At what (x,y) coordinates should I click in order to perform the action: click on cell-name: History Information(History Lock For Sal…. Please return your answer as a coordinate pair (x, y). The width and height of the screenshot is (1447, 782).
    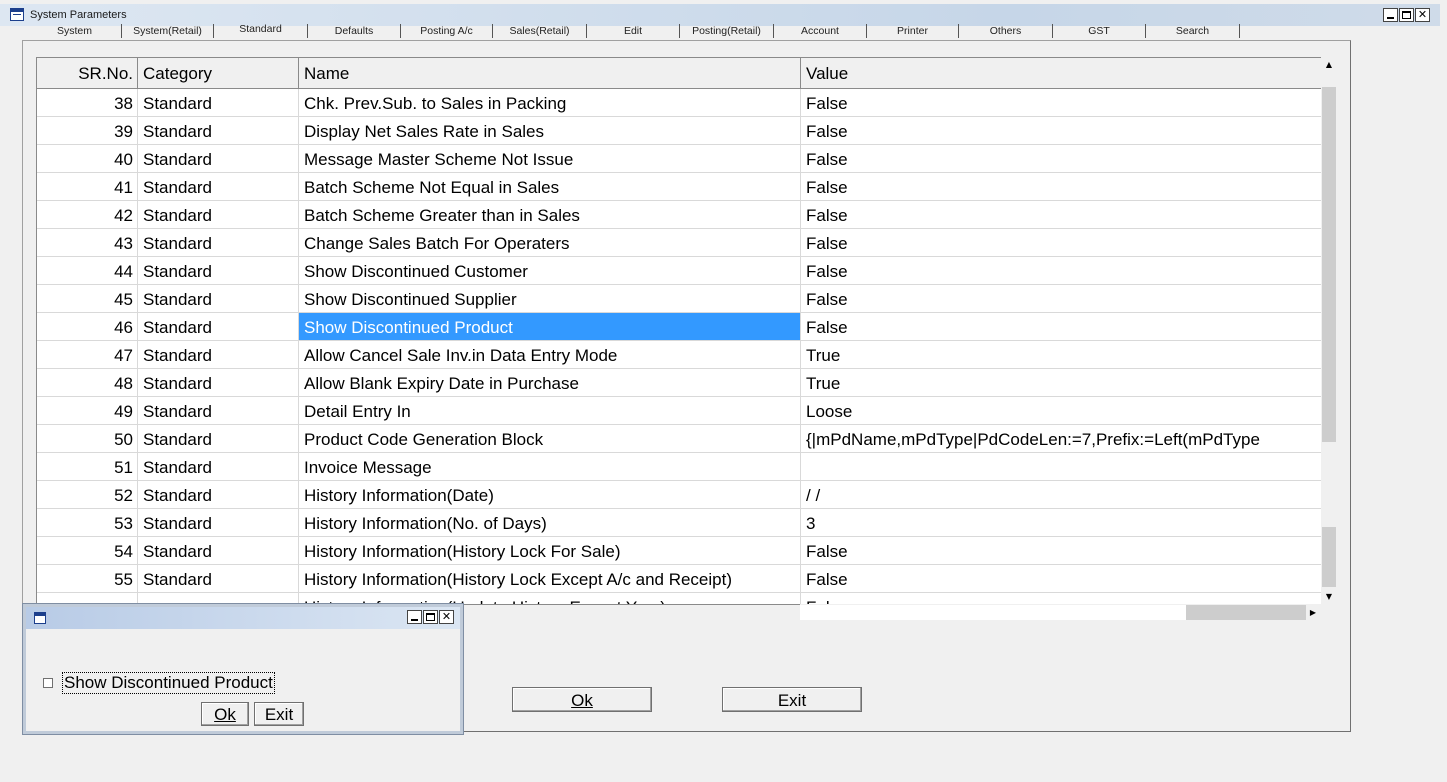
    Looking at the image, I should click on (550, 550).